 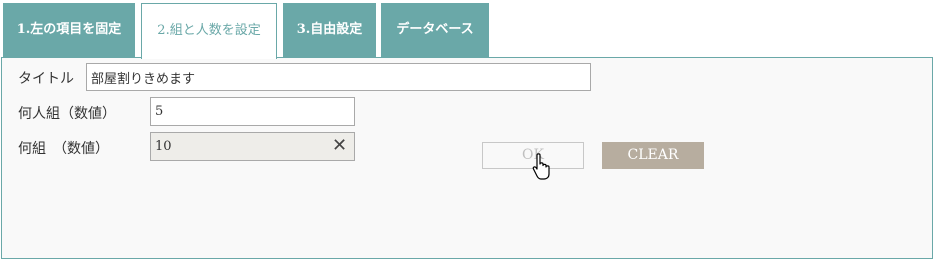 I want to click on clear-button: CLEAR, so click(x=653, y=155).